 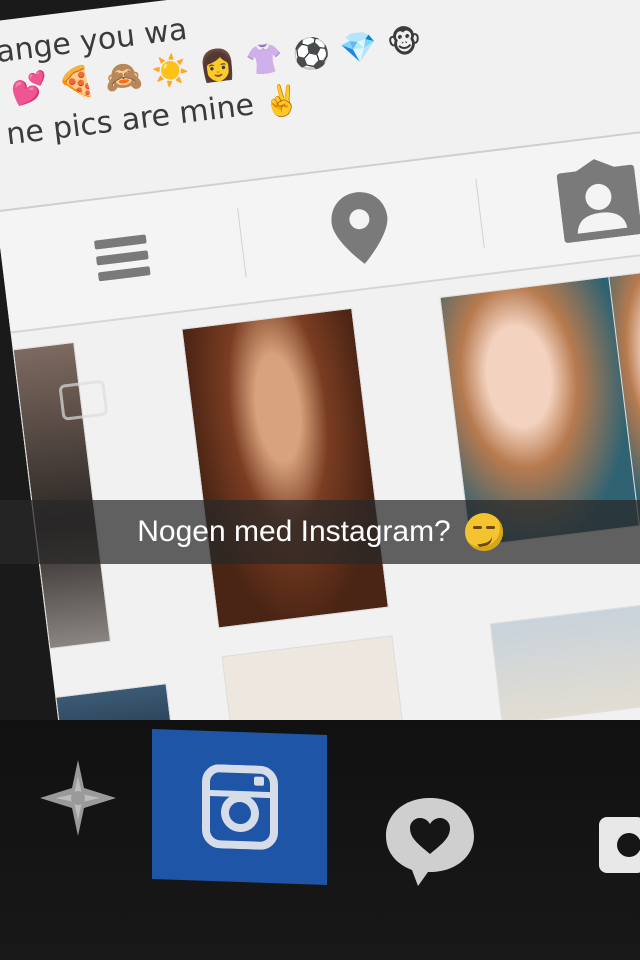 I want to click on nav-instagram-button, so click(x=239, y=807).